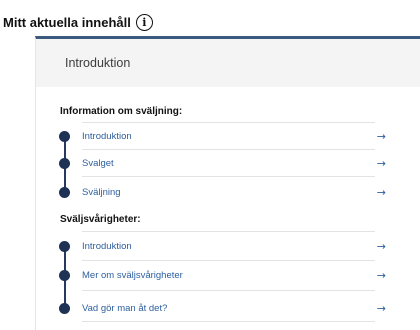 This screenshot has height=330, width=420. Describe the element at coordinates (231, 163) in the screenshot. I see `list-item-svalget: Svalget →` at that location.